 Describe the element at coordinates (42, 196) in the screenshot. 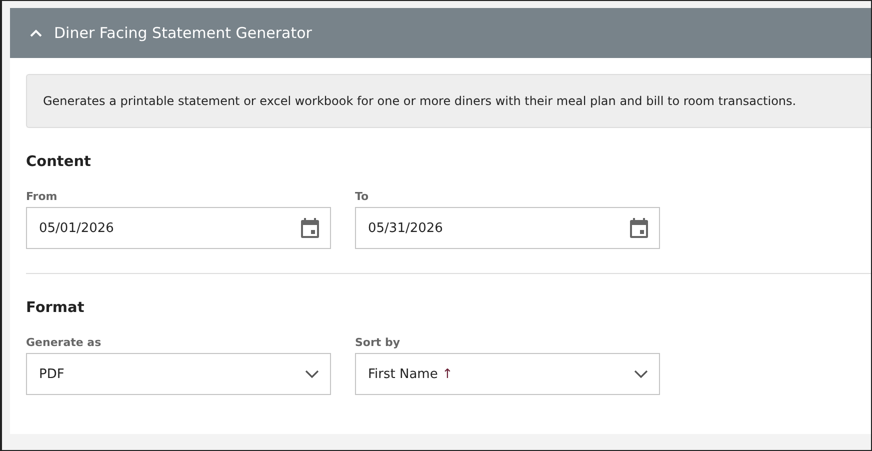

I see `field-label: From` at that location.